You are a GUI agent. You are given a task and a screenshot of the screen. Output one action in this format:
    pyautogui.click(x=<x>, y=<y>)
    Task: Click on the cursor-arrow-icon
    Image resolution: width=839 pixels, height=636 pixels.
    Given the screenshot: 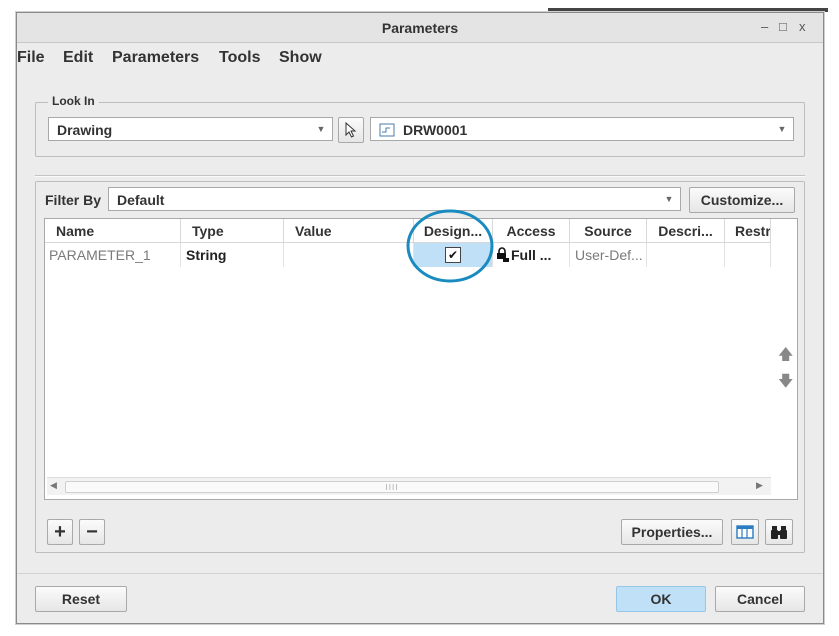 What is the action you would take?
    pyautogui.click(x=351, y=130)
    